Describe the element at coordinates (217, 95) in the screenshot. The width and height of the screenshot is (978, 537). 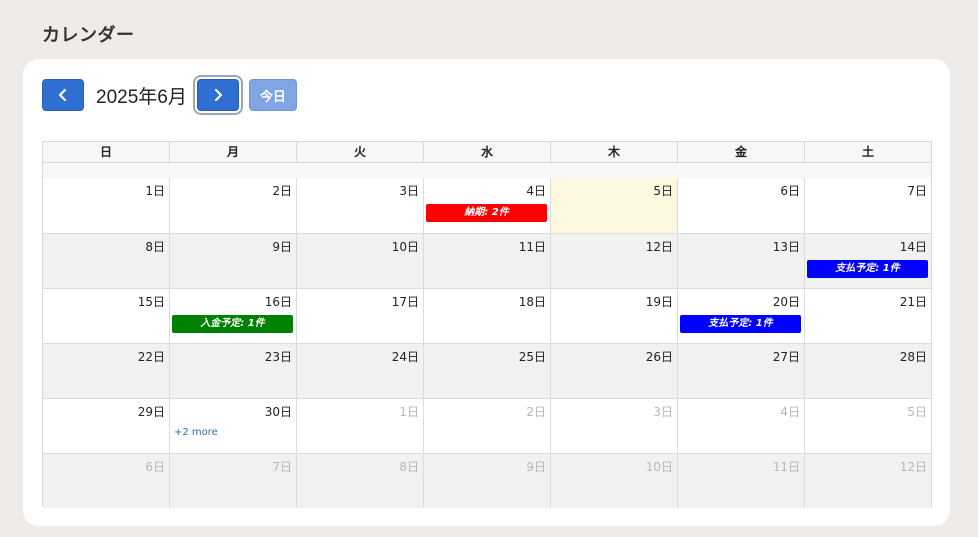
I see `next-month-button` at that location.